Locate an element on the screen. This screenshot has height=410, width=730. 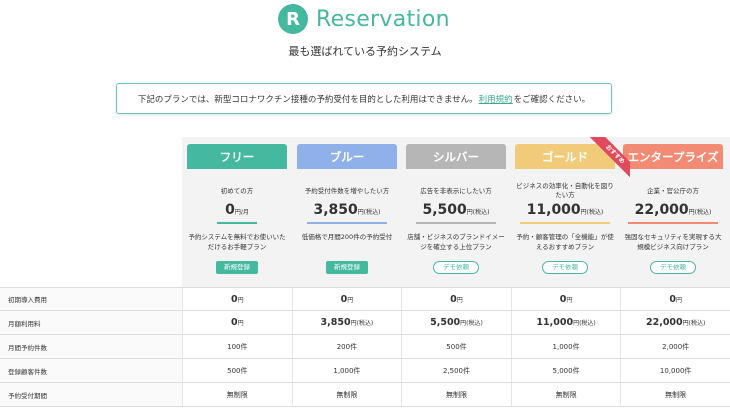
table-cell: 100件 is located at coordinates (237, 346).